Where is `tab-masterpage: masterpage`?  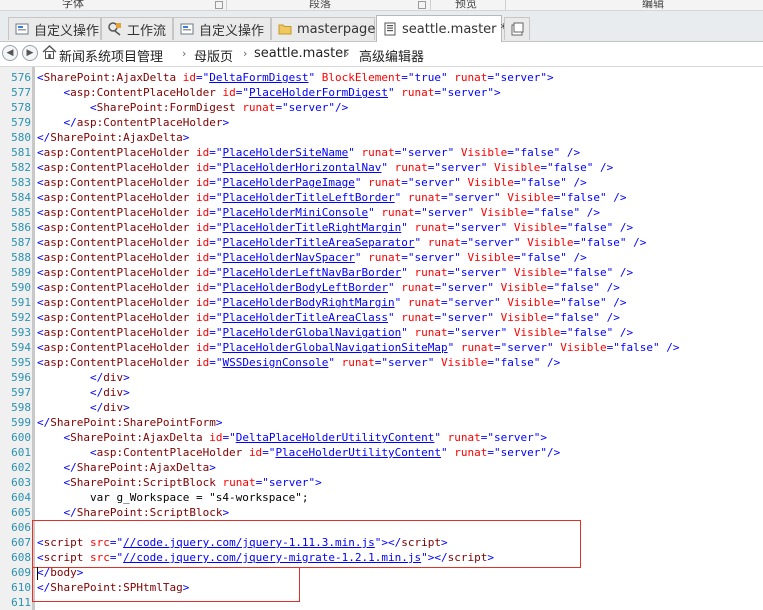 tab-masterpage: masterpage is located at coordinates (323, 28).